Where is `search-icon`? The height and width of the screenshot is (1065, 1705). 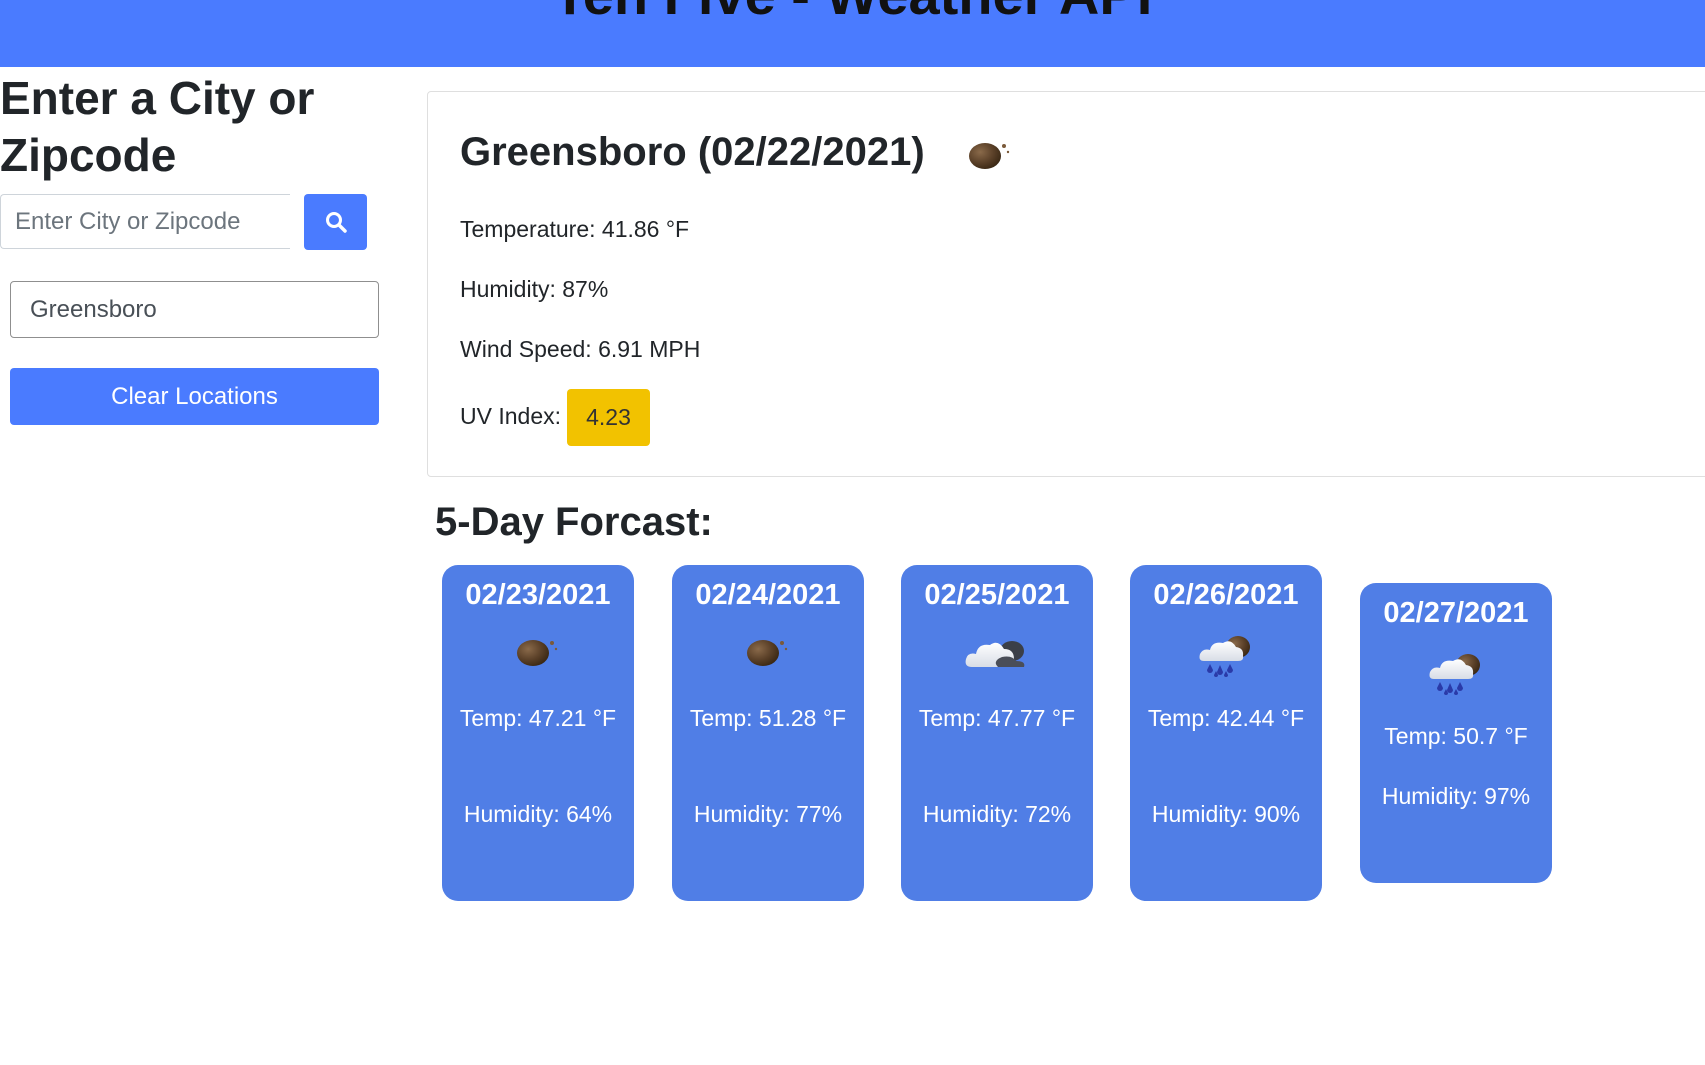 search-icon is located at coordinates (336, 222).